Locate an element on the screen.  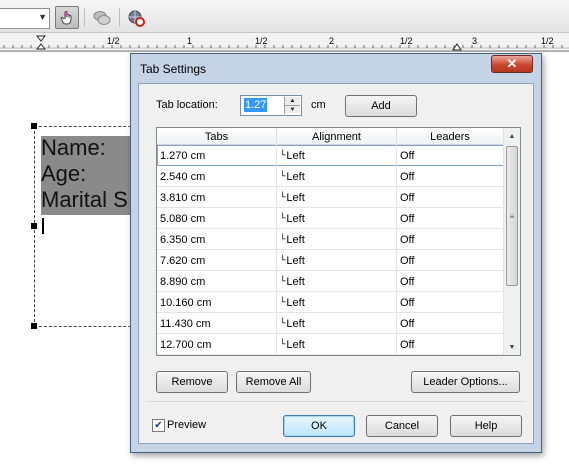
tab-position-cell: 3.810 cm is located at coordinates (217, 197).